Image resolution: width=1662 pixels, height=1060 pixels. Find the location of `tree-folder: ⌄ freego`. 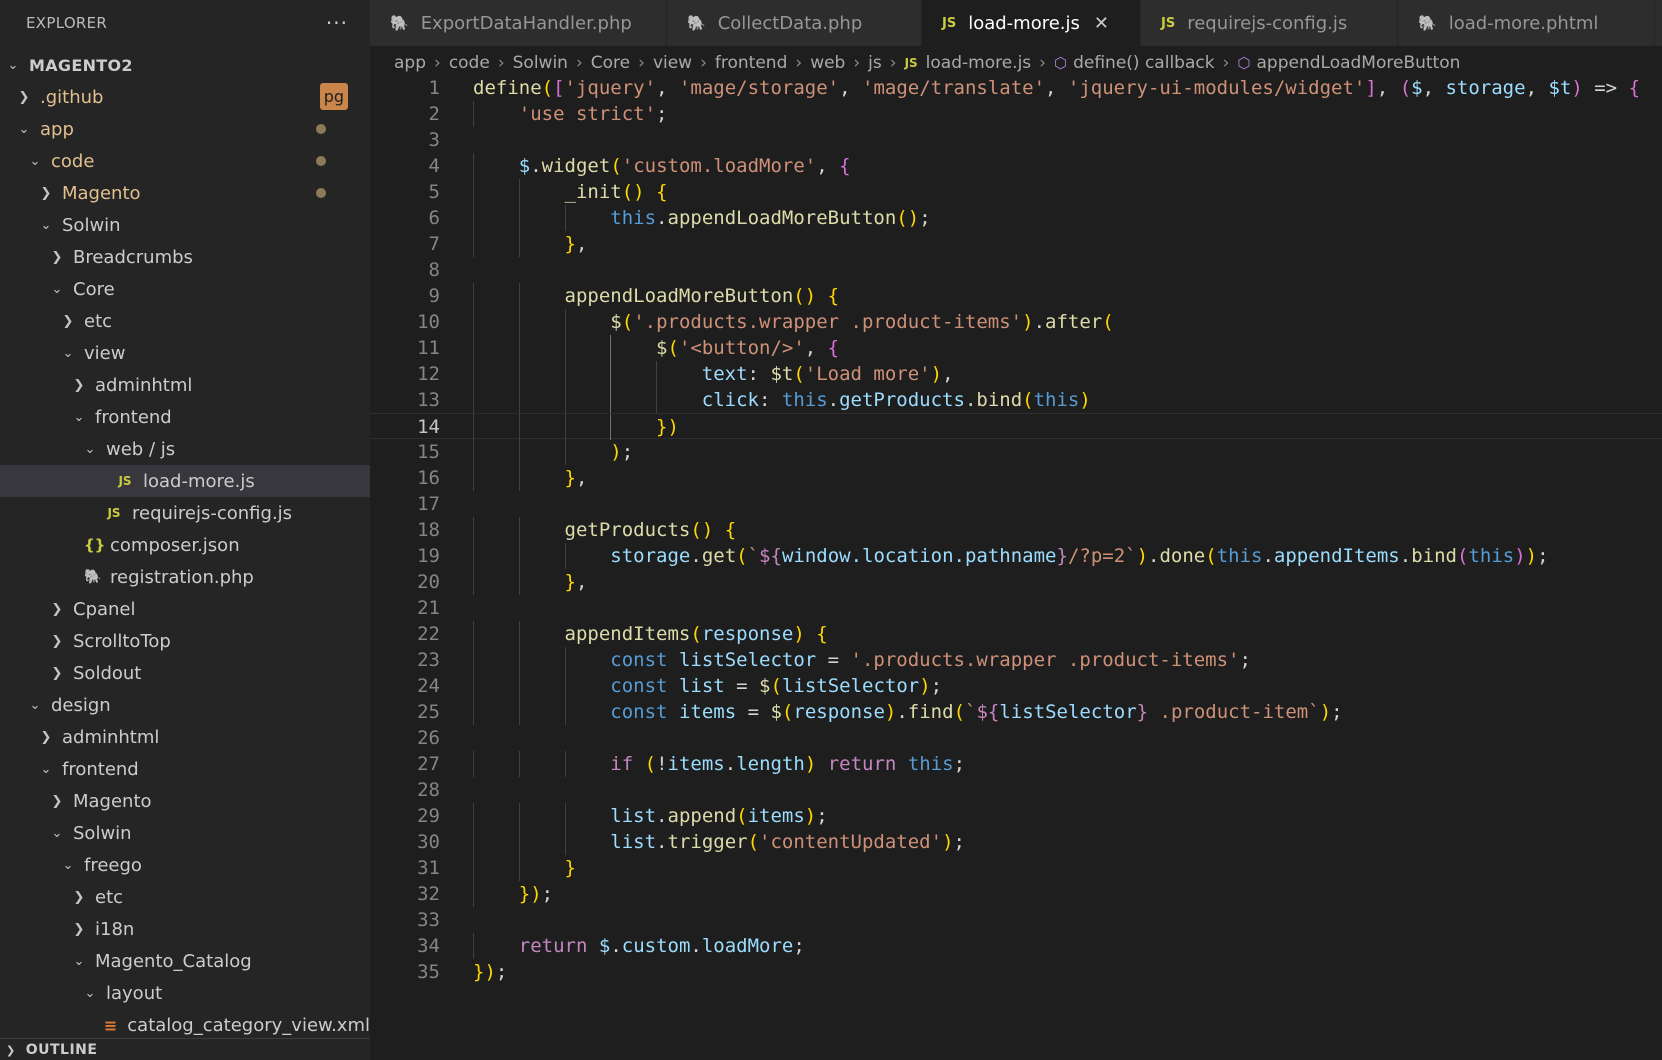

tree-folder: ⌄ freego is located at coordinates (185, 865).